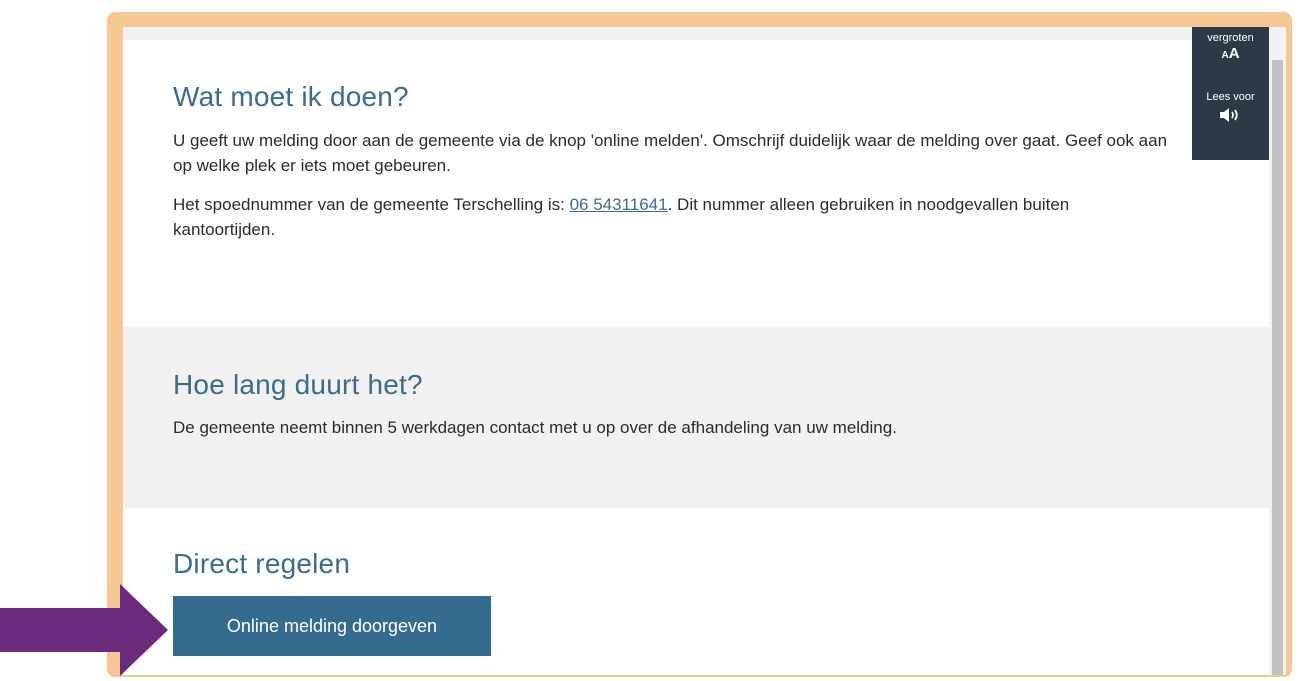 This screenshot has width=1304, height=681. I want to click on top-strip, so click(696, 33).